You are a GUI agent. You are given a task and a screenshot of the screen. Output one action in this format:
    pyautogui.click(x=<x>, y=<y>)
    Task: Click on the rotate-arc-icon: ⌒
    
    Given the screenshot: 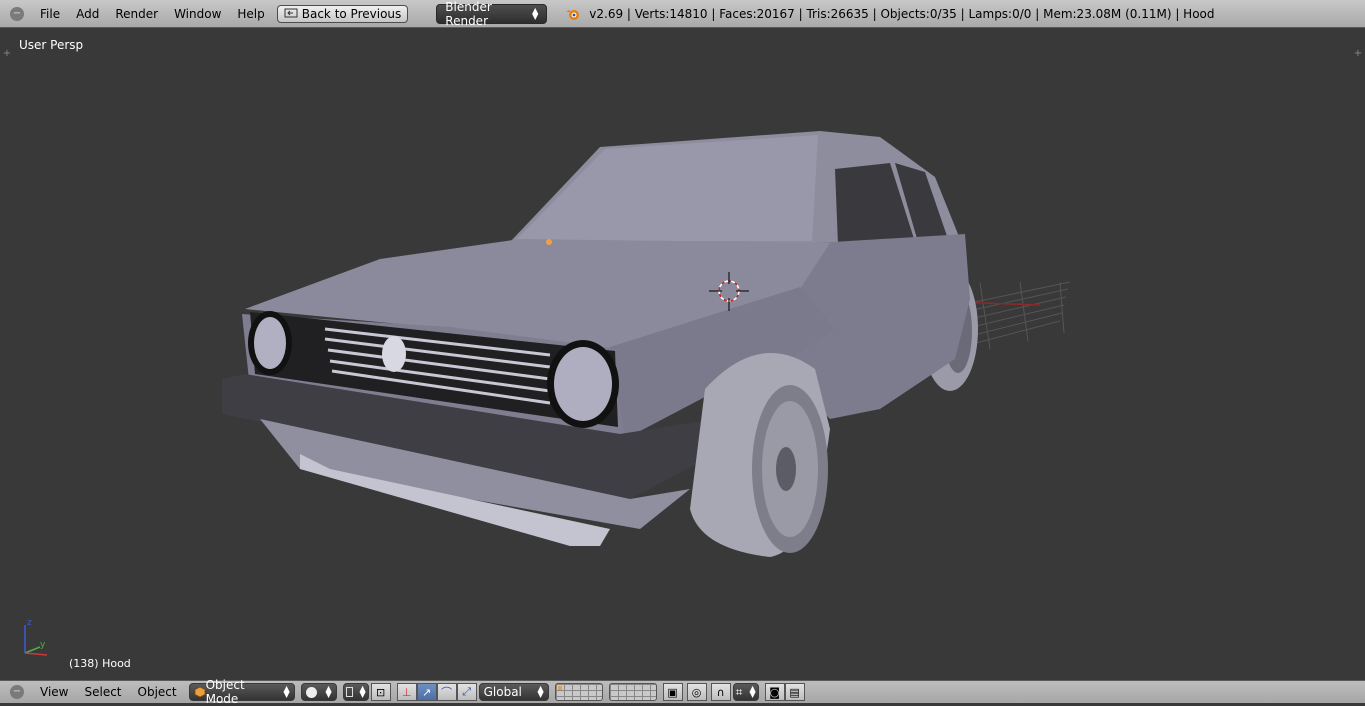 What is the action you would take?
    pyautogui.click(x=447, y=692)
    